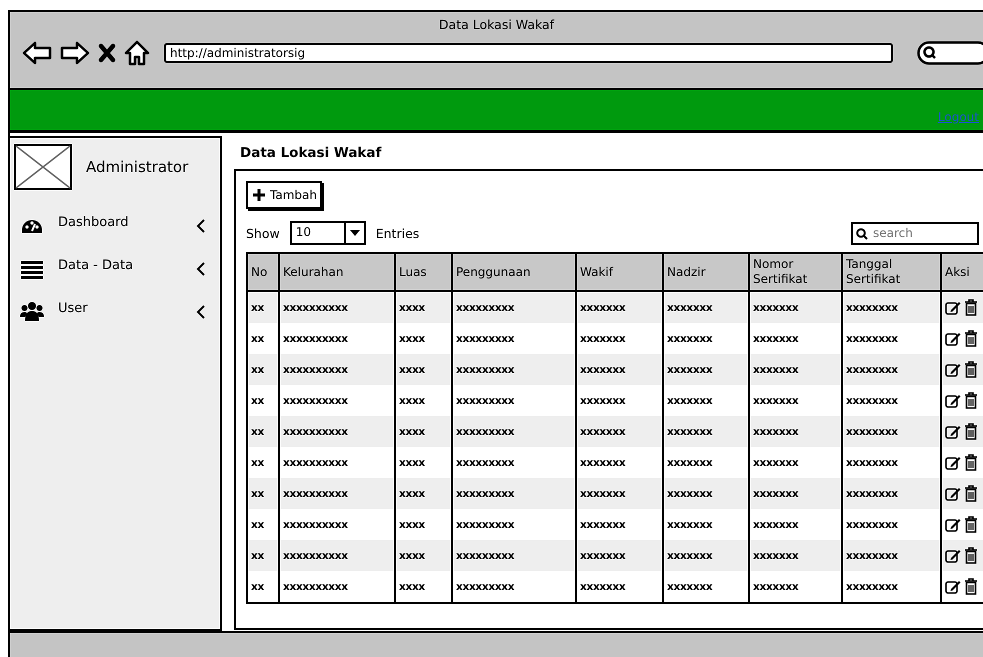 This screenshot has height=657, width=983. Describe the element at coordinates (137, 167) in the screenshot. I see `user-name: Administrator` at that location.